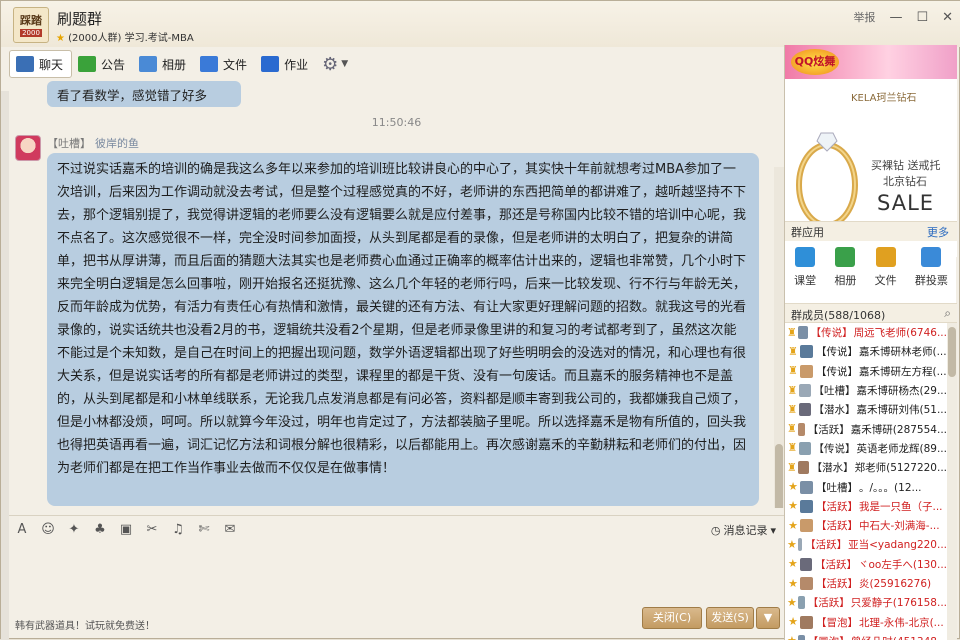  Describe the element at coordinates (779, 476) in the screenshot. I see `chat-scrollbar-thumb` at that location.